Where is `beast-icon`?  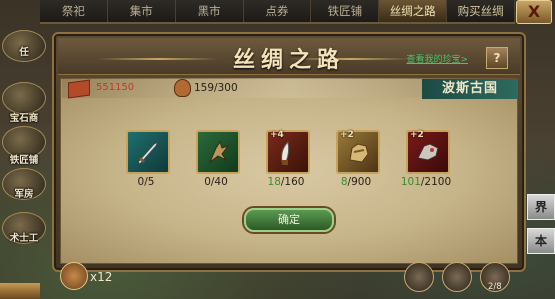 beast-icon is located at coordinates (428, 152).